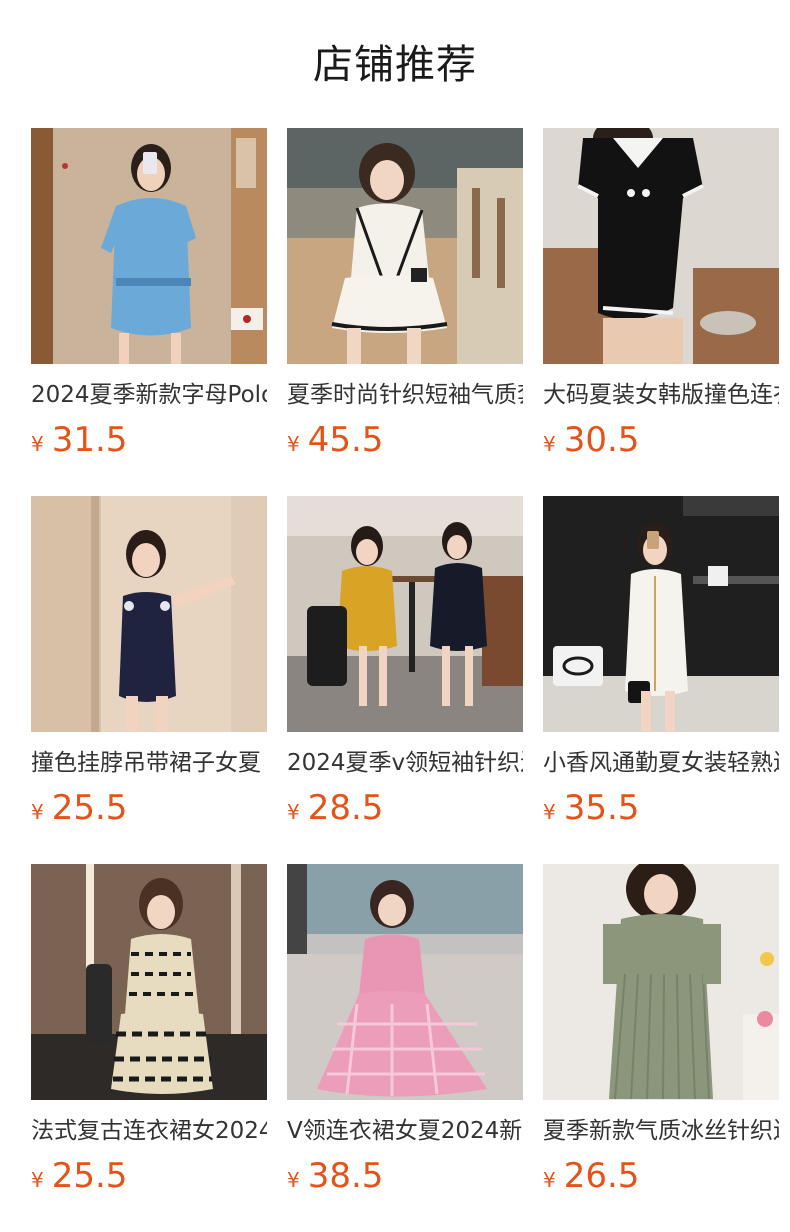 This screenshot has height=1232, width=790. I want to click on product-card: 小香风通勤夏女装轻熟连衣裙 ¥ 35.5, so click(661, 665).